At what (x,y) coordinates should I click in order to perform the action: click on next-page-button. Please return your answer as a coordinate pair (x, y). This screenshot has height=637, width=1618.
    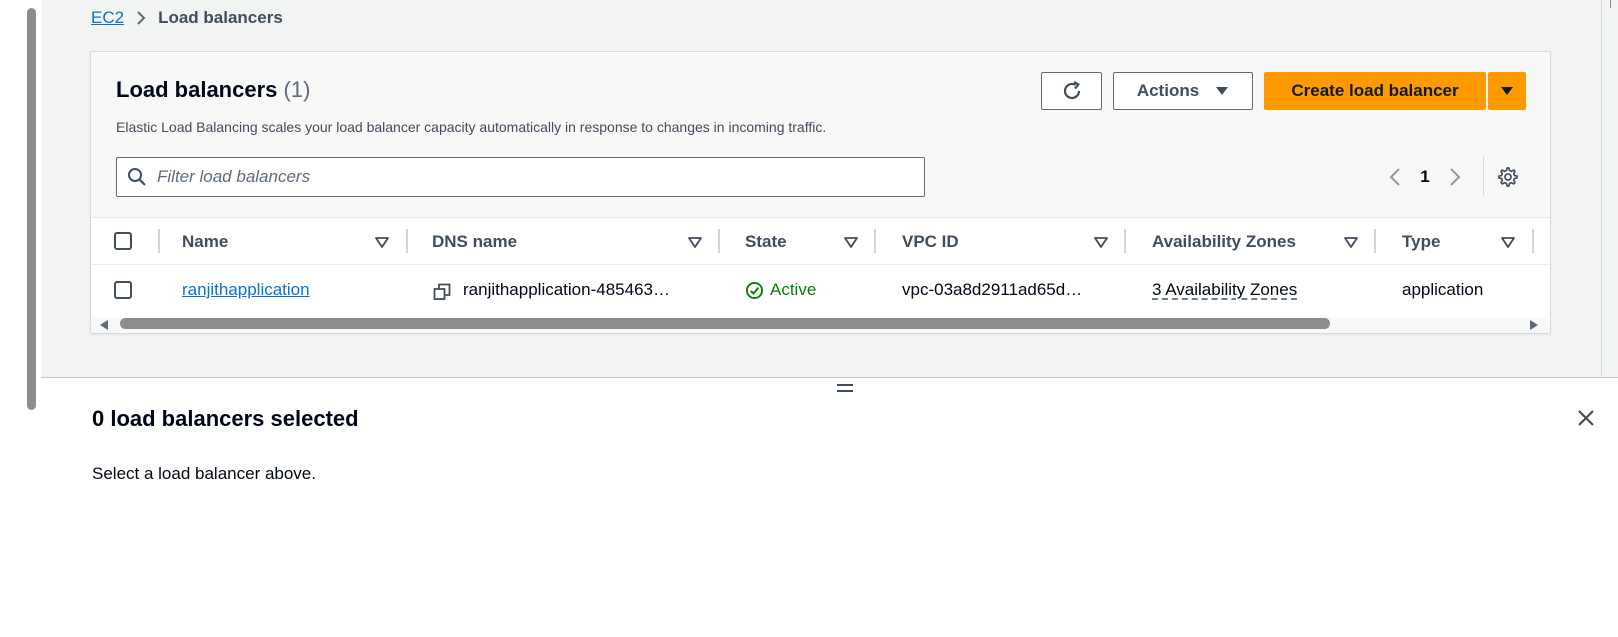
    Looking at the image, I should click on (1455, 177).